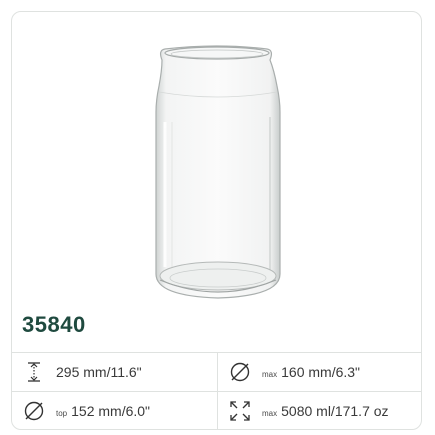 This screenshot has height=435, width=435. I want to click on capacity-value: 5080 ml/171.7 oz, so click(335, 411).